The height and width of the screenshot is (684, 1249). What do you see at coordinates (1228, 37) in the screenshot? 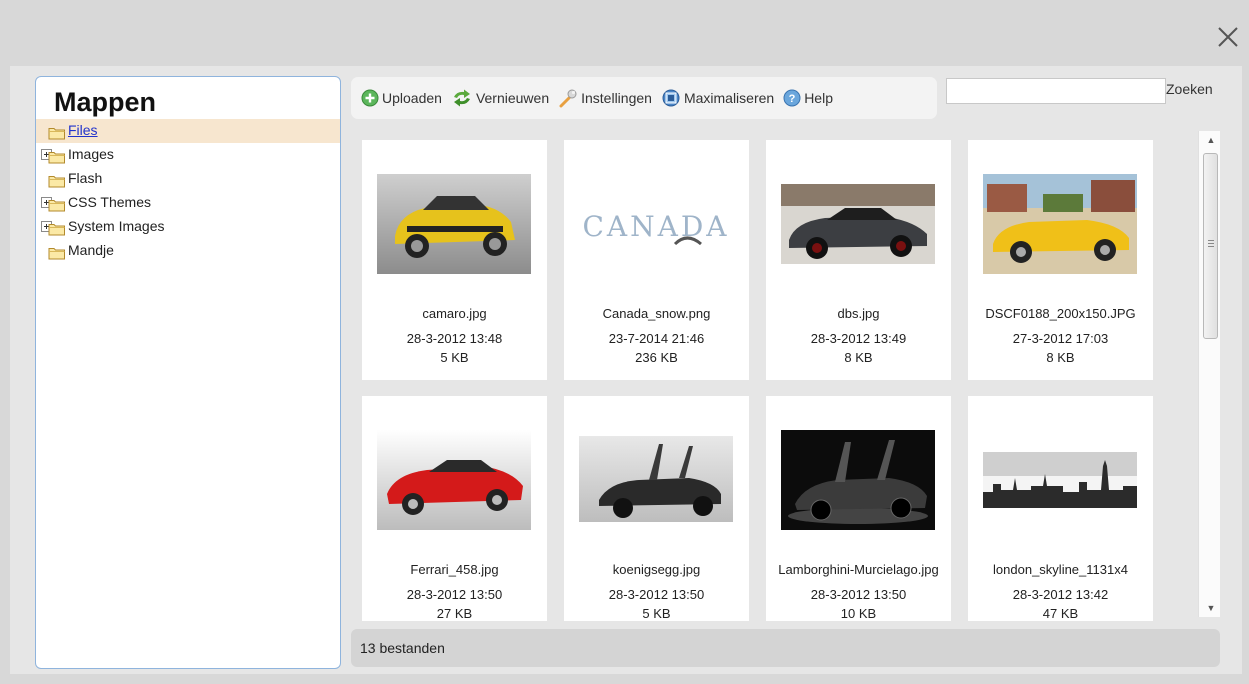
I see `close-icon` at bounding box center [1228, 37].